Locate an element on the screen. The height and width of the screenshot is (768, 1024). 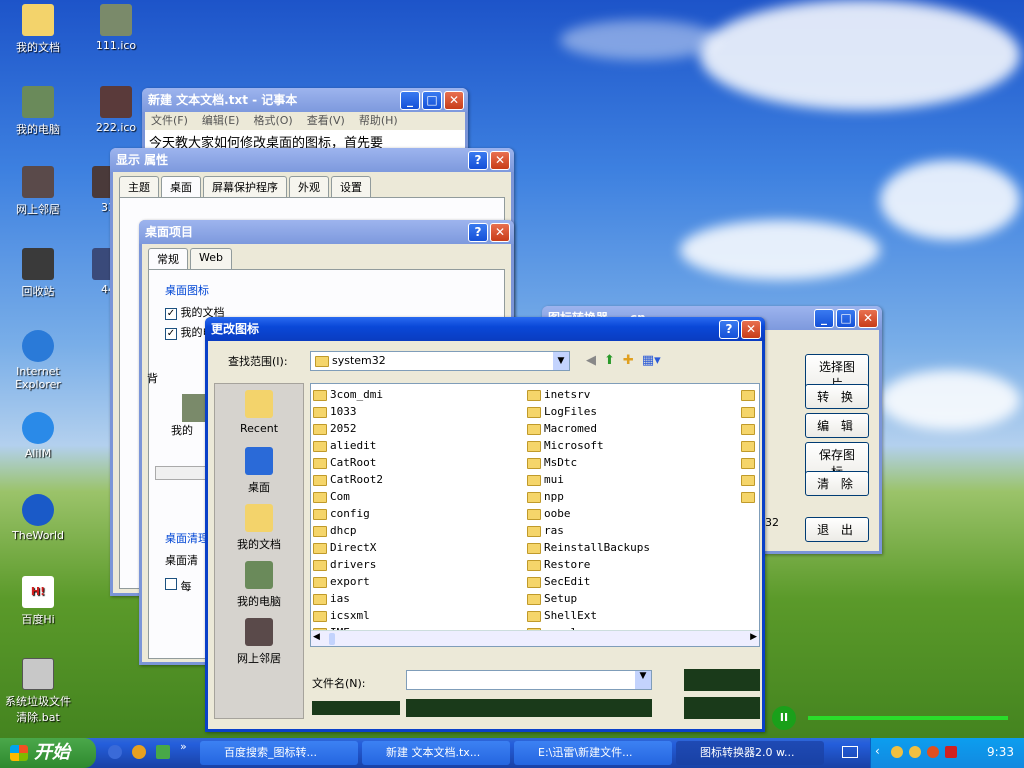
desktop-icon-bat: 系统垃圾文件清除.bat is located at coordinates (38, 691).